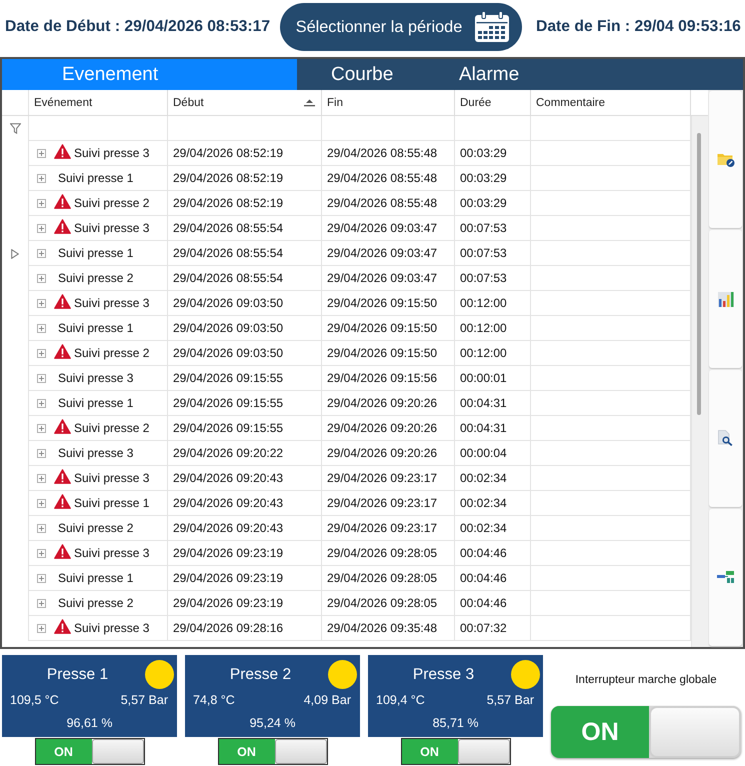  I want to click on press-name: Presse 3, so click(444, 675).